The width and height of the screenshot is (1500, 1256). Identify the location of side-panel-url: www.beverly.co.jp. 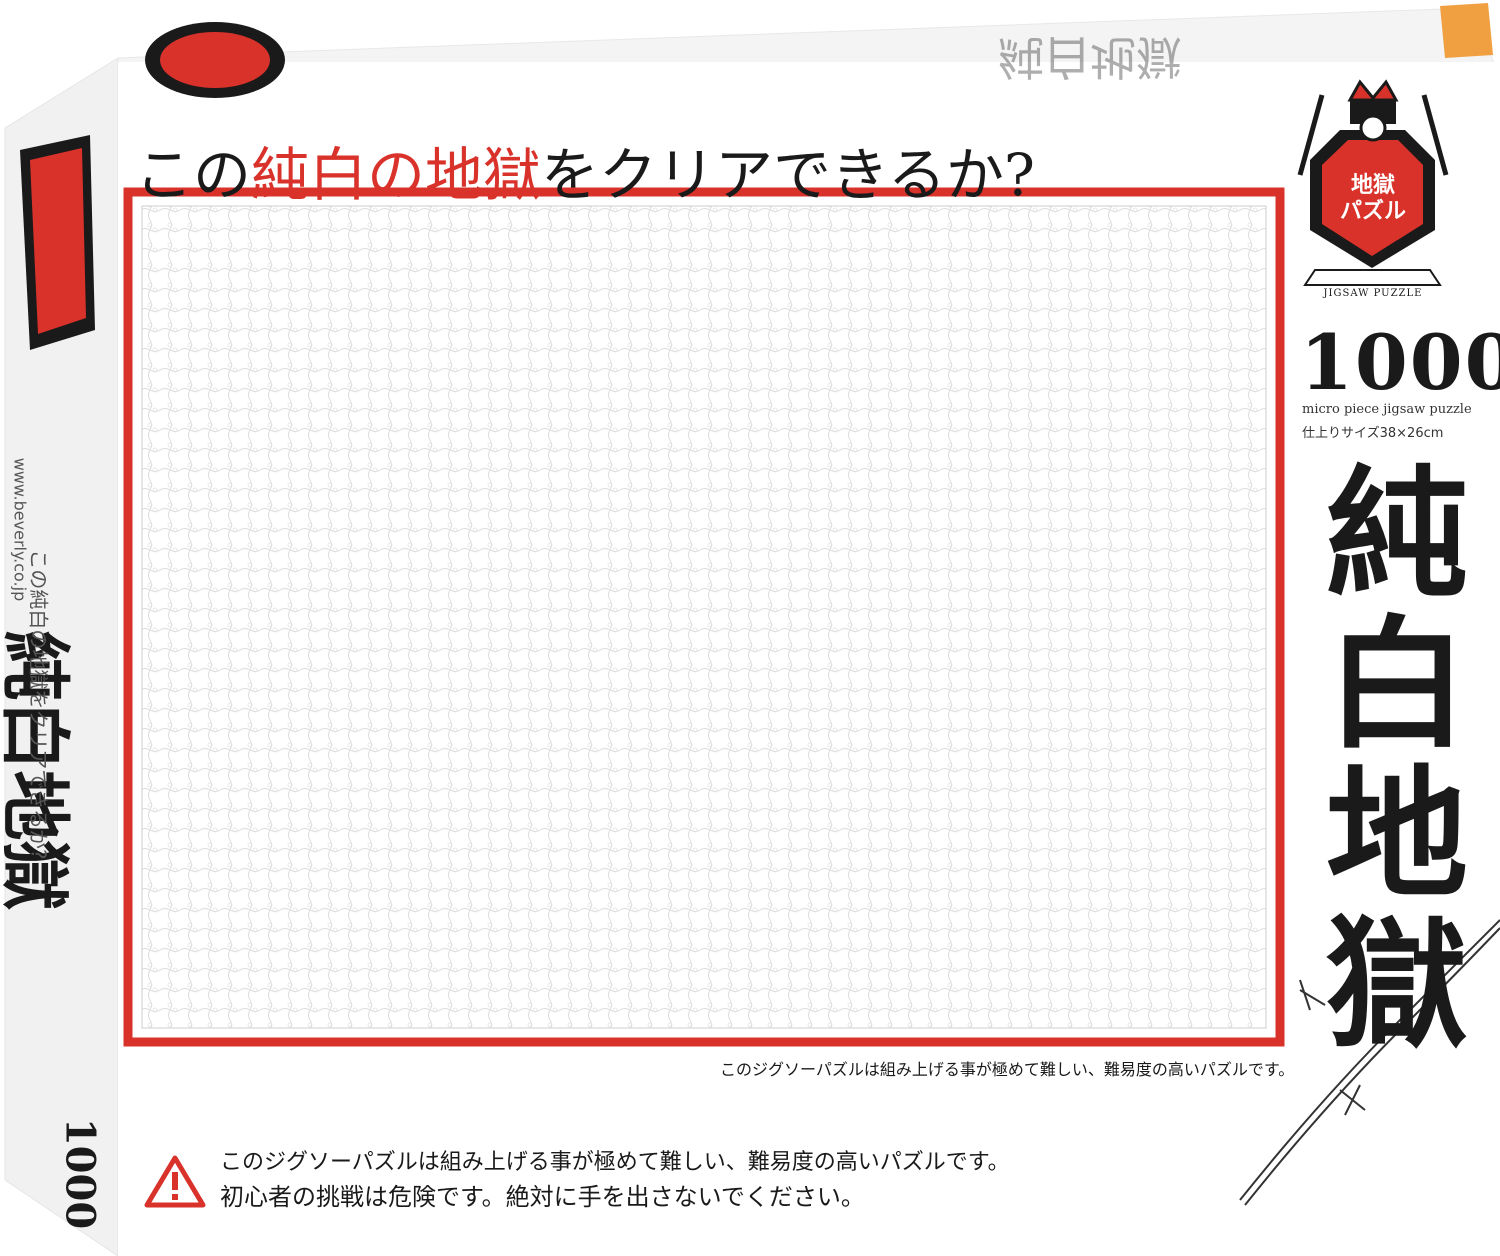
(20, 529).